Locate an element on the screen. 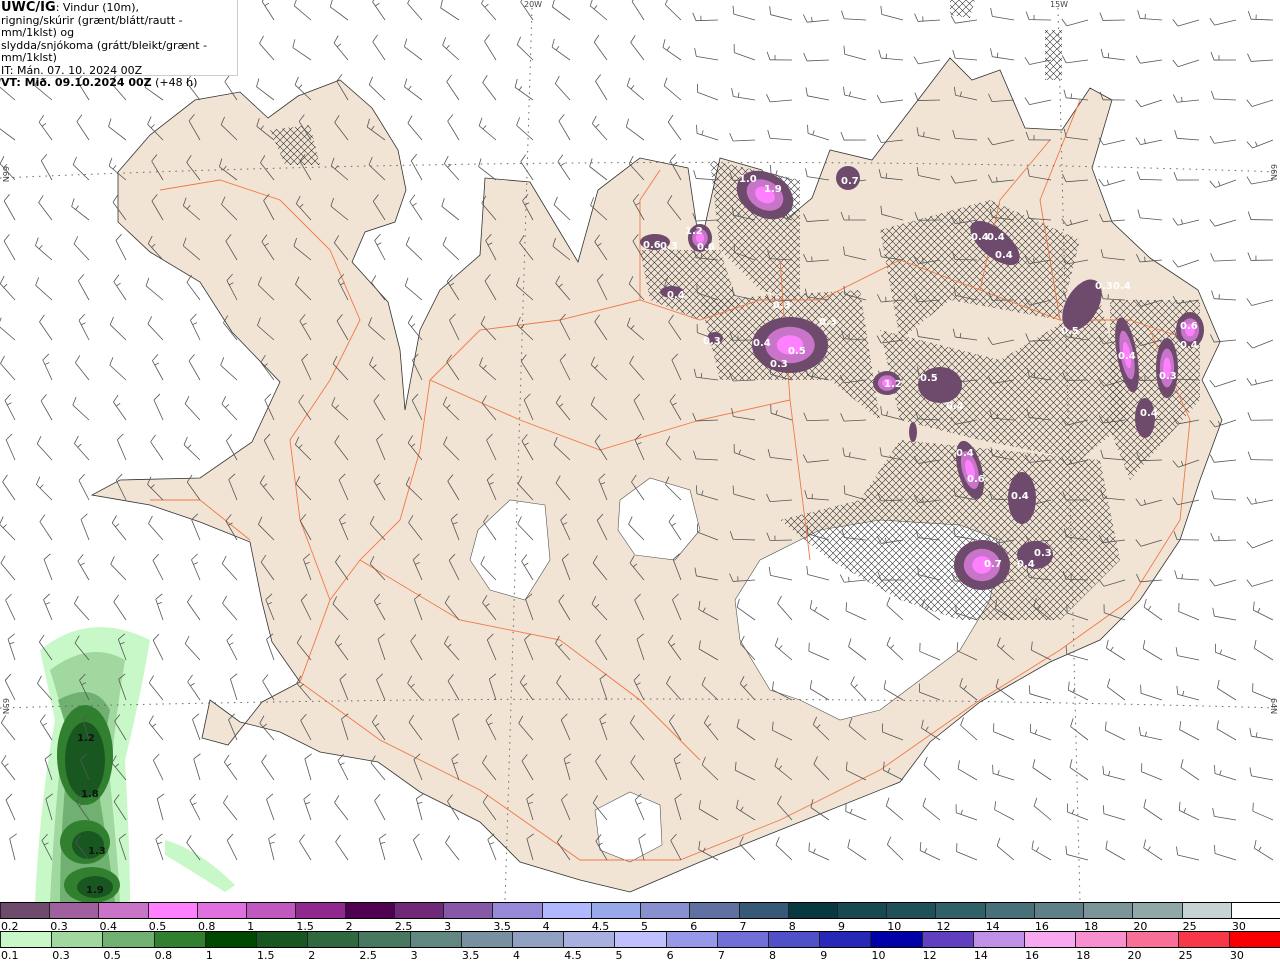  legend-label: 5 is located at coordinates (639, 955).